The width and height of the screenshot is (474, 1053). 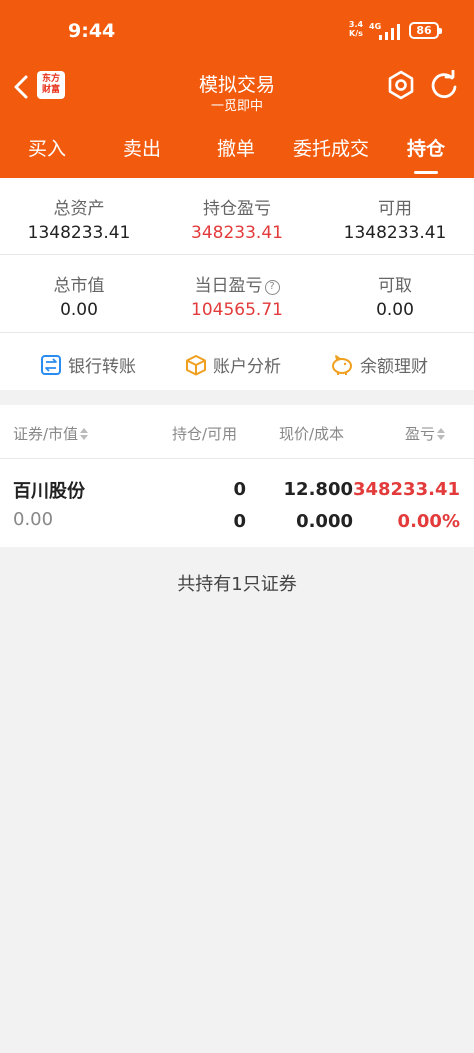 I want to click on tab-buy: 买入, so click(x=47, y=147).